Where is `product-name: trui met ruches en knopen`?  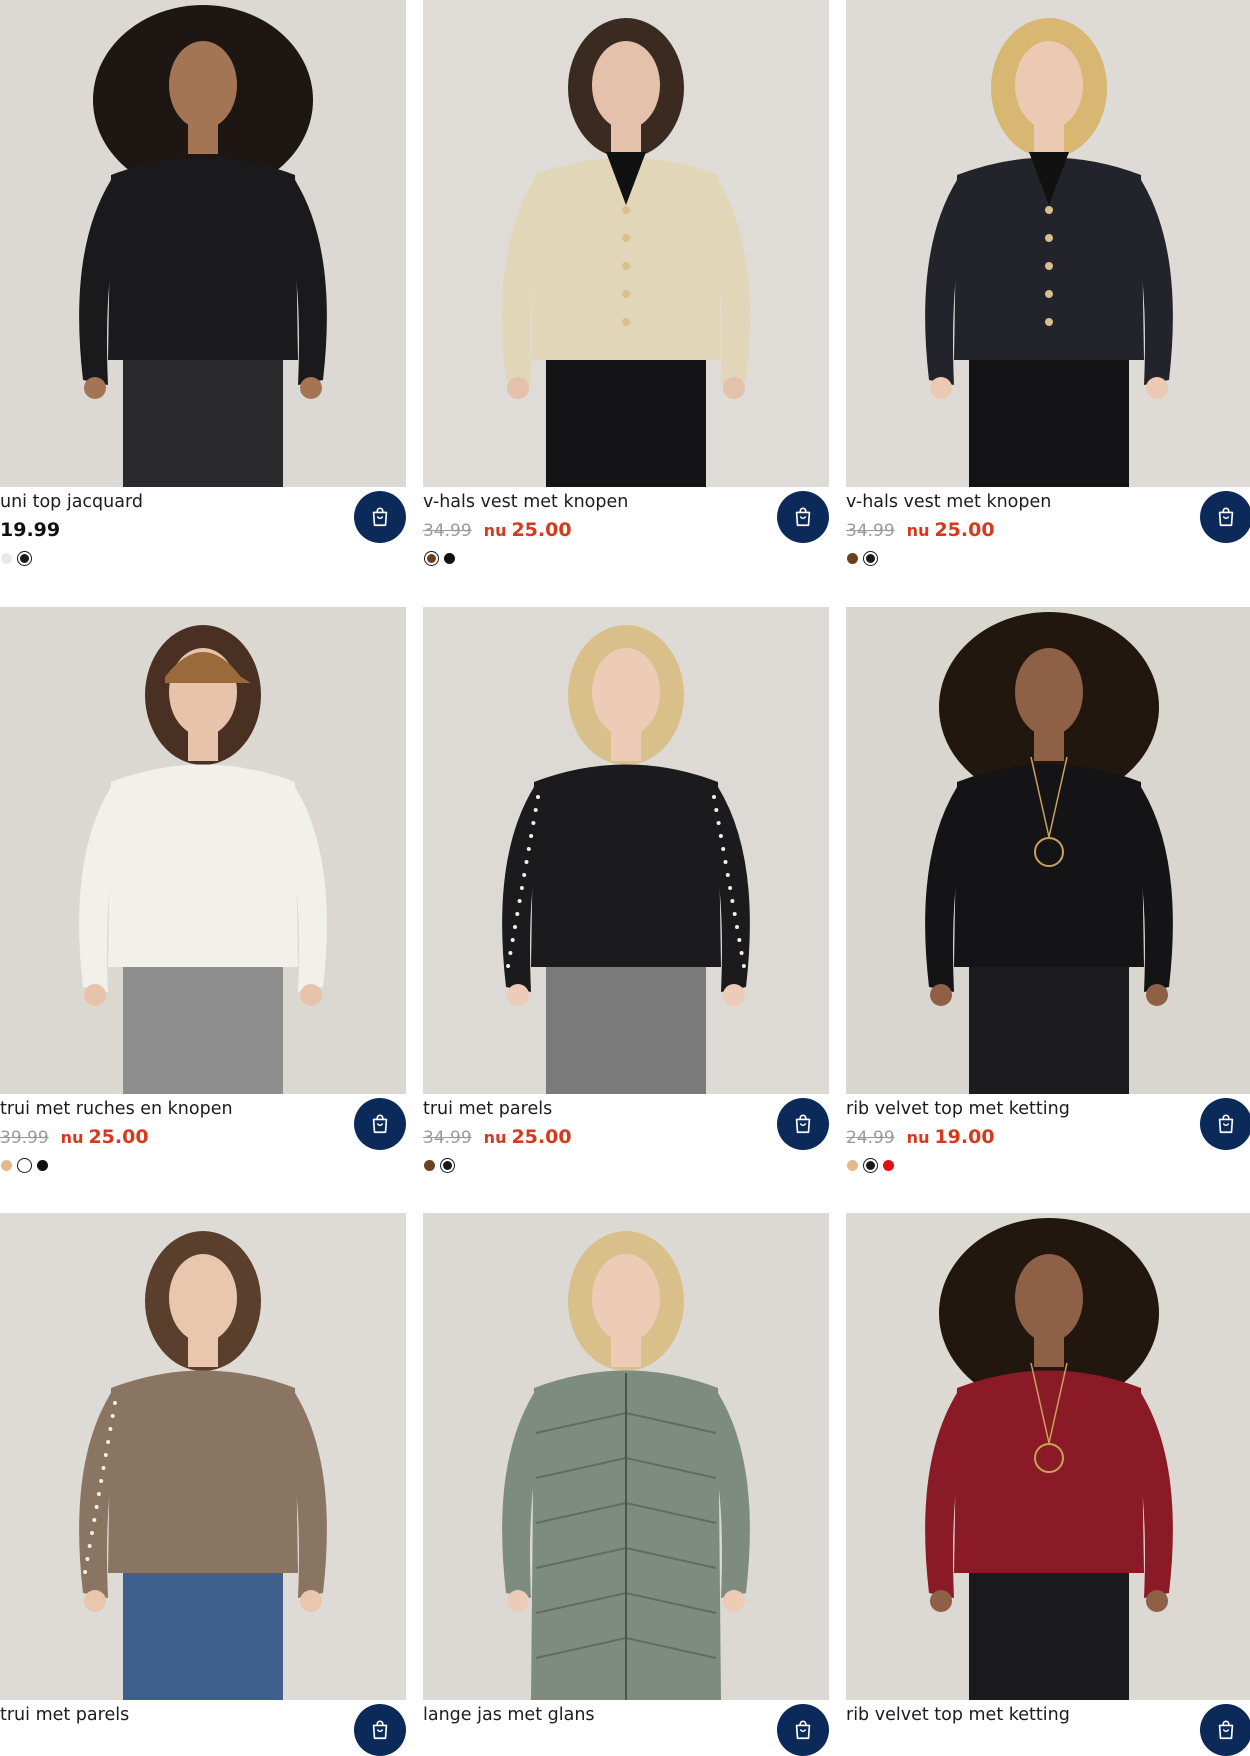 product-name: trui met ruches en knopen is located at coordinates (116, 1109).